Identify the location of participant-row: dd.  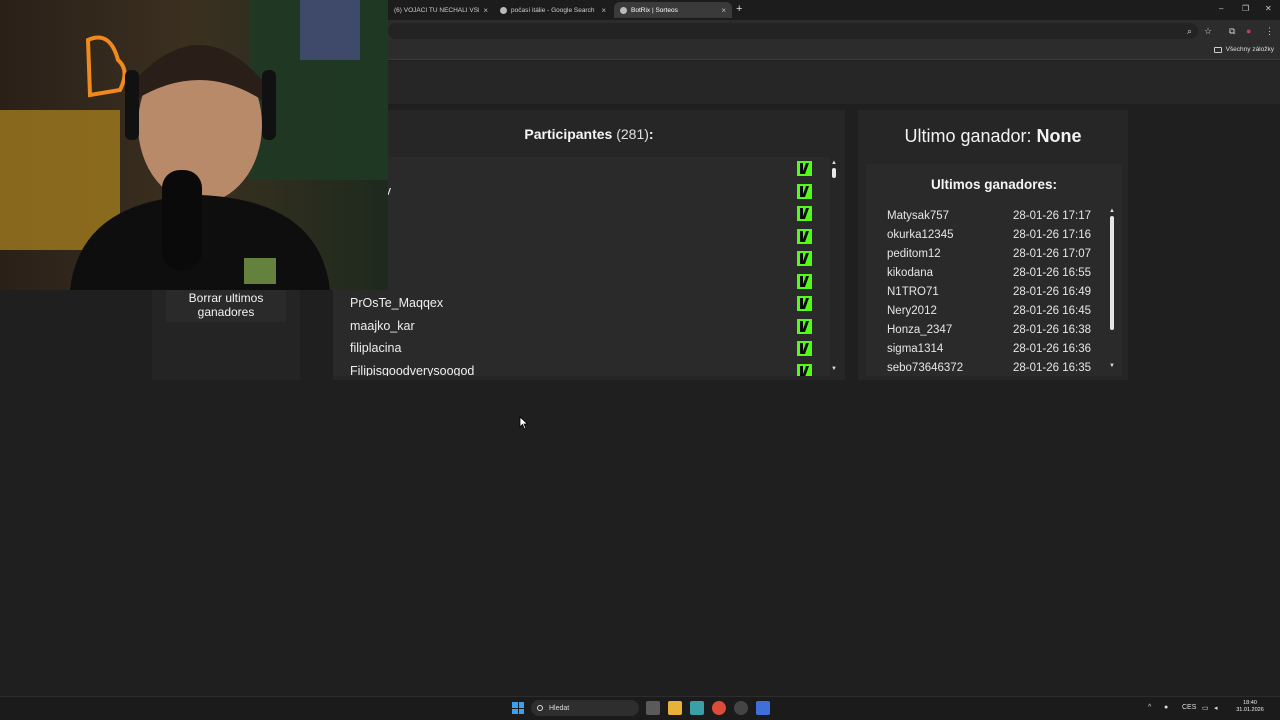
(581, 236).